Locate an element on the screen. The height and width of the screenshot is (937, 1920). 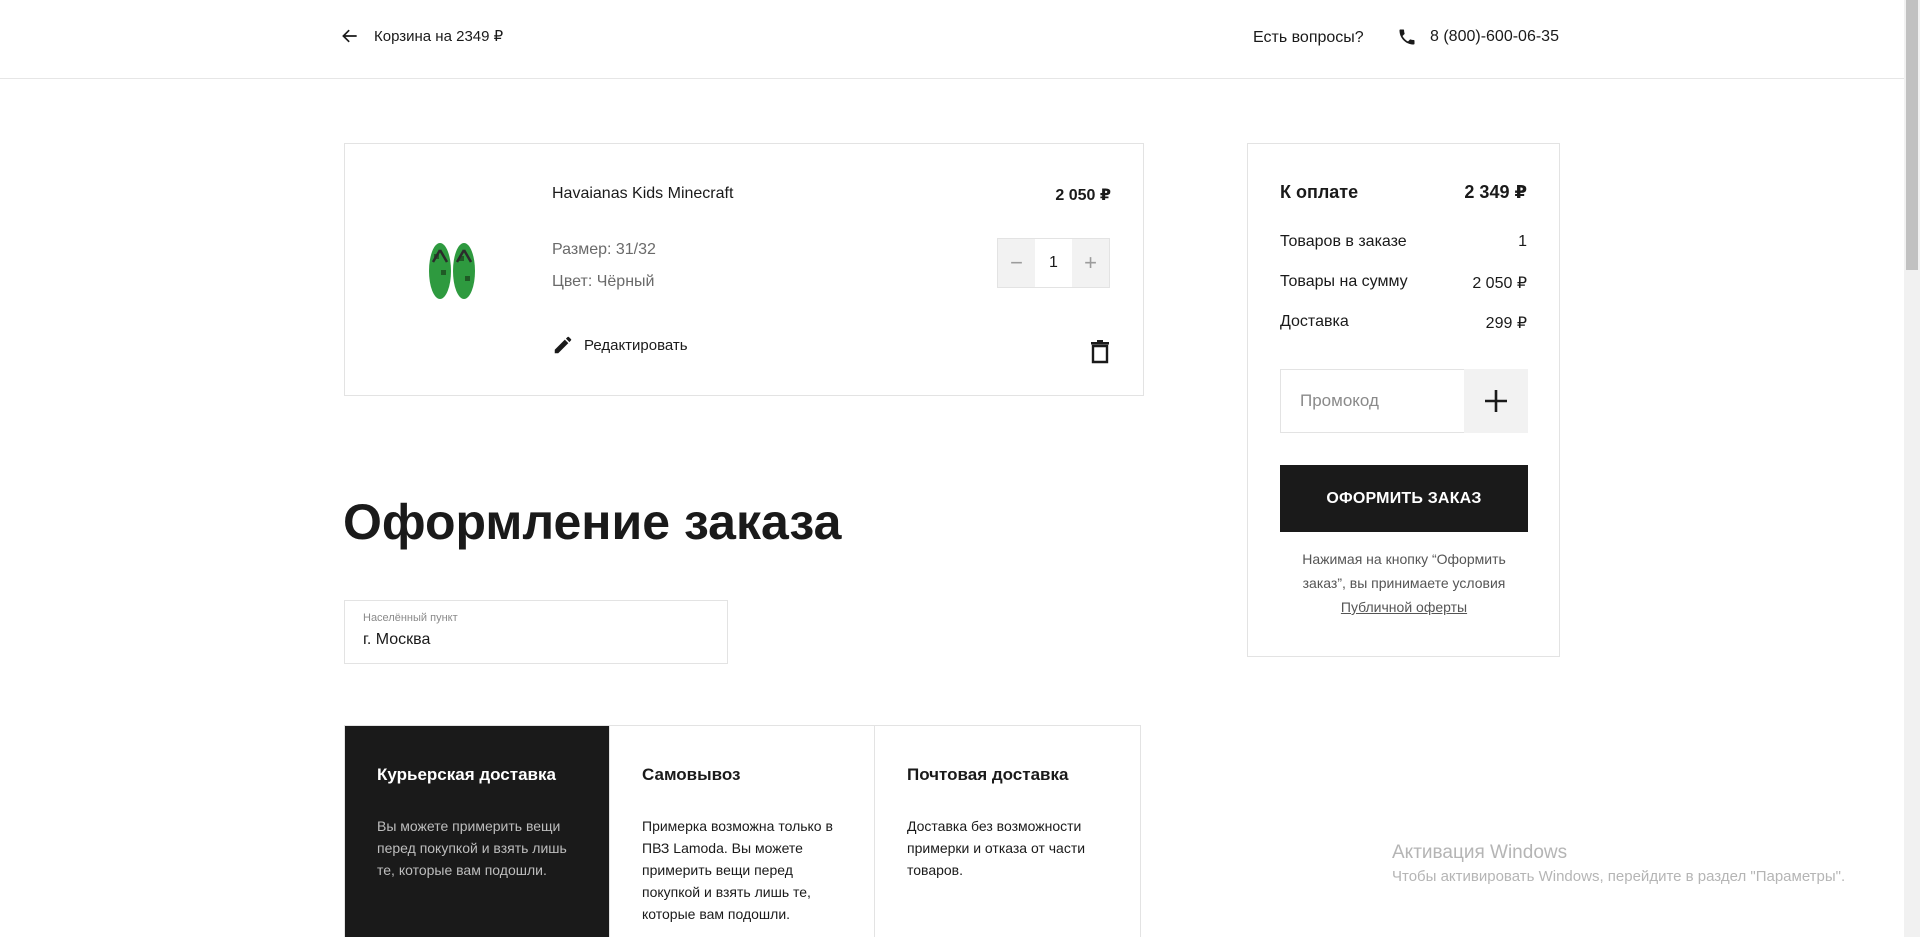
promo-code-group is located at coordinates (1404, 401).